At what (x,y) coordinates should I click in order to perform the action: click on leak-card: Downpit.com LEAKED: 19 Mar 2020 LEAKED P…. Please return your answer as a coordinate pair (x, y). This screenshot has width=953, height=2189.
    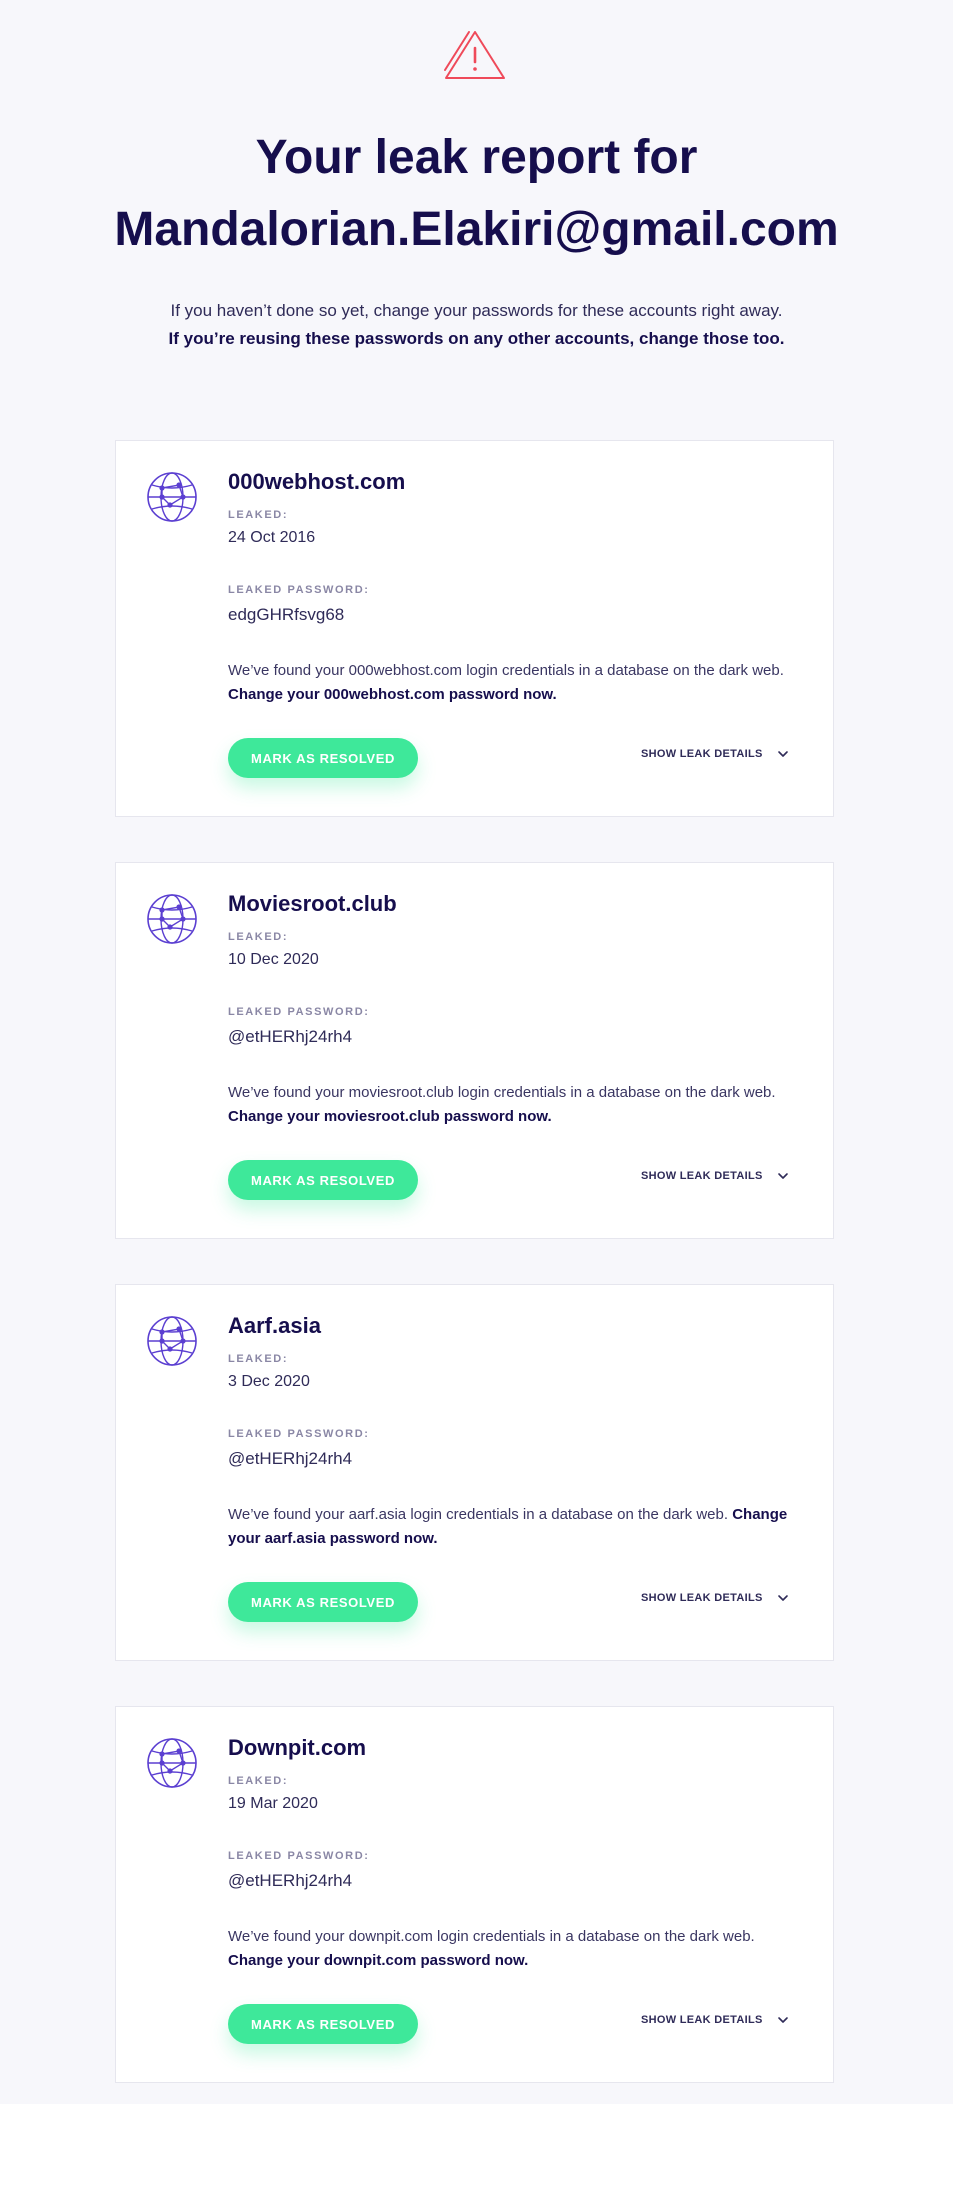
    Looking at the image, I should click on (474, 1894).